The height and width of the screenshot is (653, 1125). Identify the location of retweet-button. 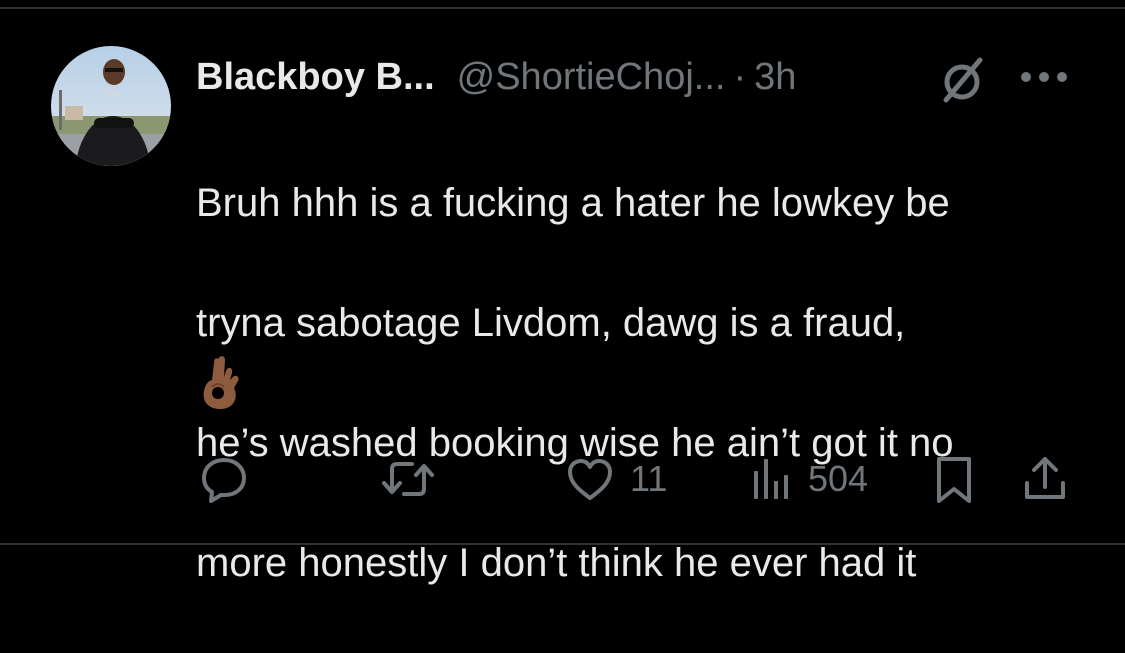
(414, 479).